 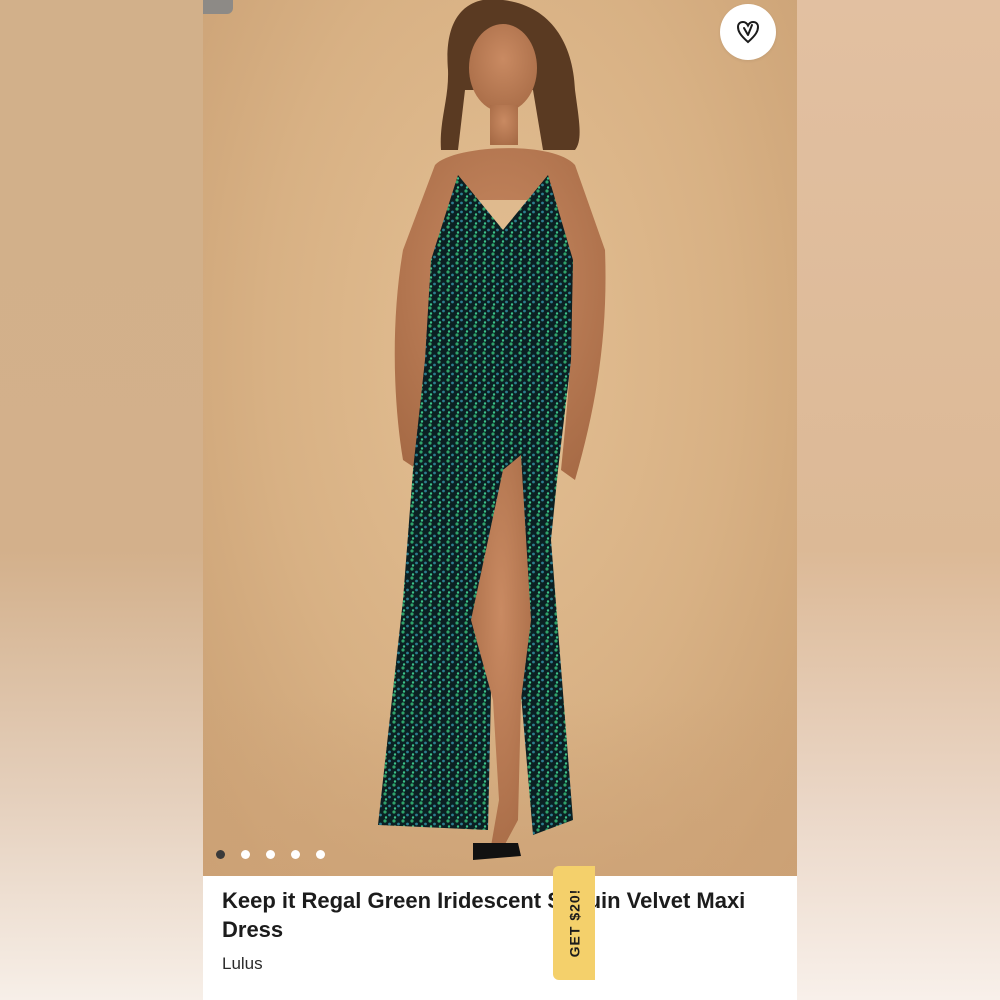 I want to click on product-brand: Lulus, so click(x=242, y=964).